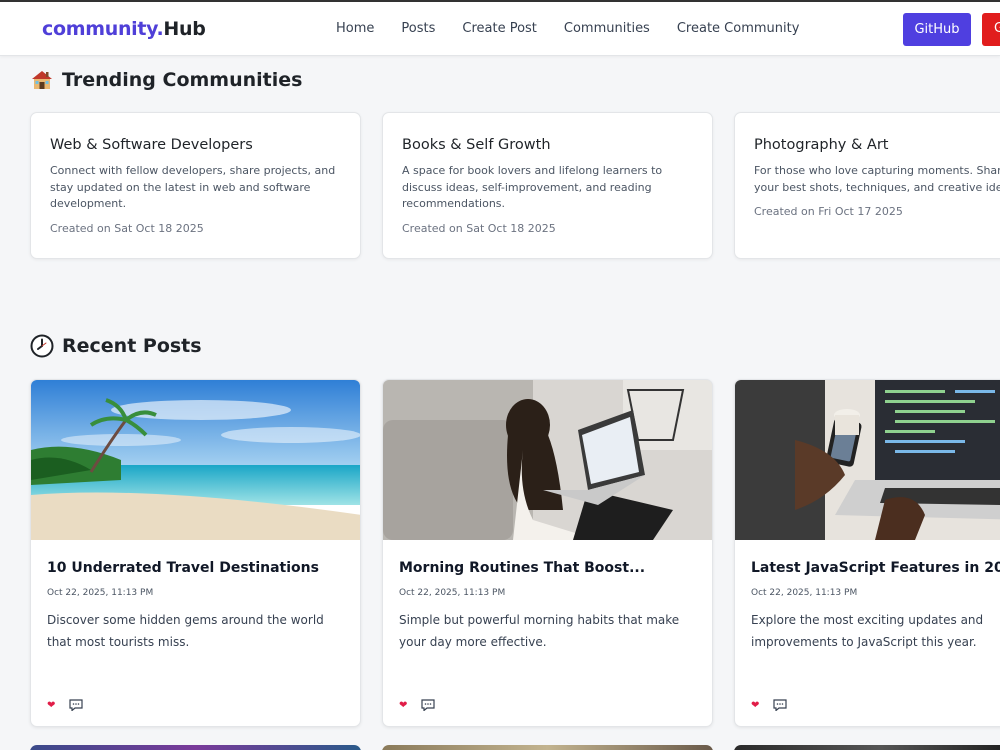 The image size is (1000, 750). Describe the element at coordinates (151, 145) in the screenshot. I see `community-title: Web & Software Developers` at that location.